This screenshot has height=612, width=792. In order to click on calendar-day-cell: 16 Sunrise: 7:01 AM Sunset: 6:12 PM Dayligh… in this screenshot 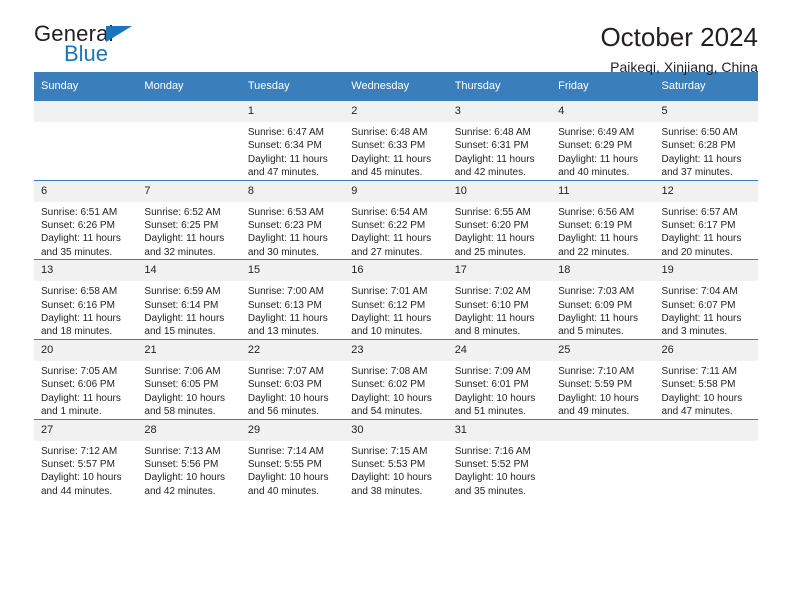, I will do `click(396, 299)`.